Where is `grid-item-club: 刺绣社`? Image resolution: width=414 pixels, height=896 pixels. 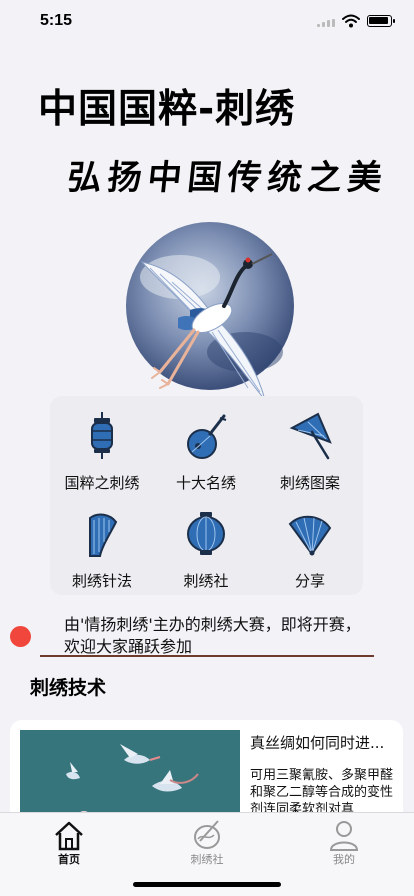
grid-item-club: 刺绣社 is located at coordinates (206, 548).